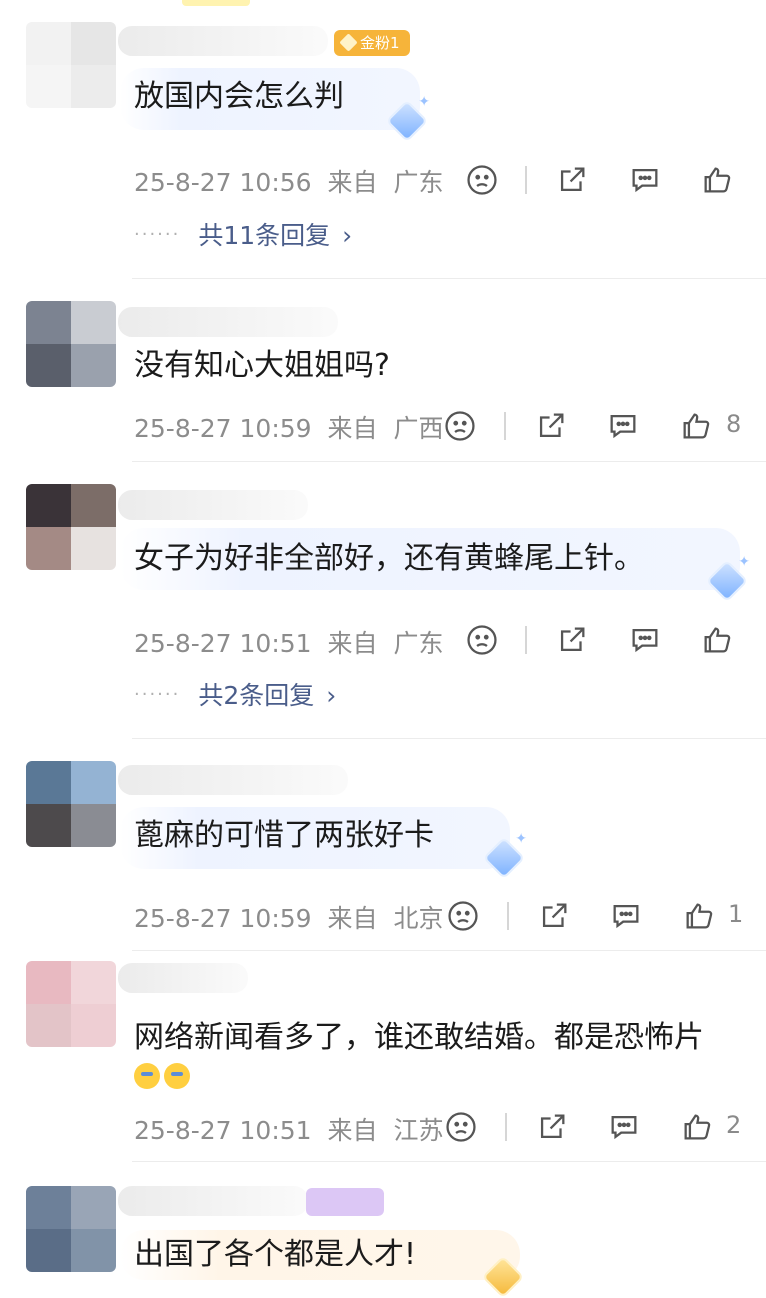  I want to click on diamond-sticker-icon, so click(503, 1276).